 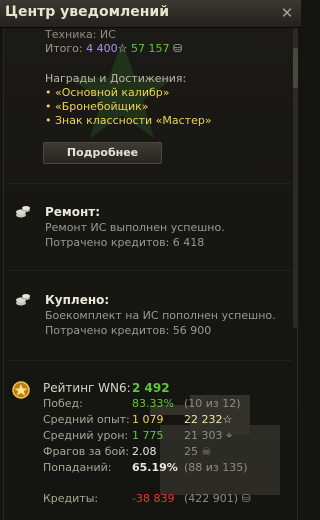 What do you see at coordinates (153, 498) in the screenshot?
I see `credits-value: -38 839` at bounding box center [153, 498].